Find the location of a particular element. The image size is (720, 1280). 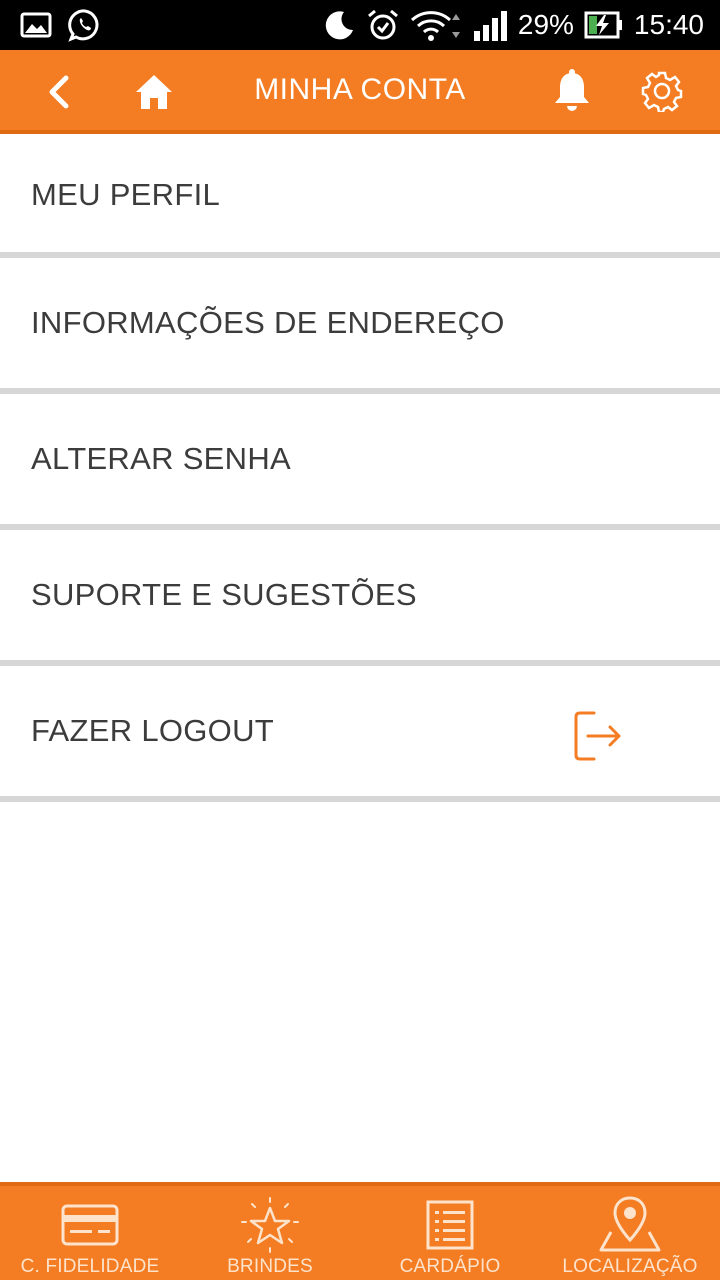

settings-button is located at coordinates (662, 91).